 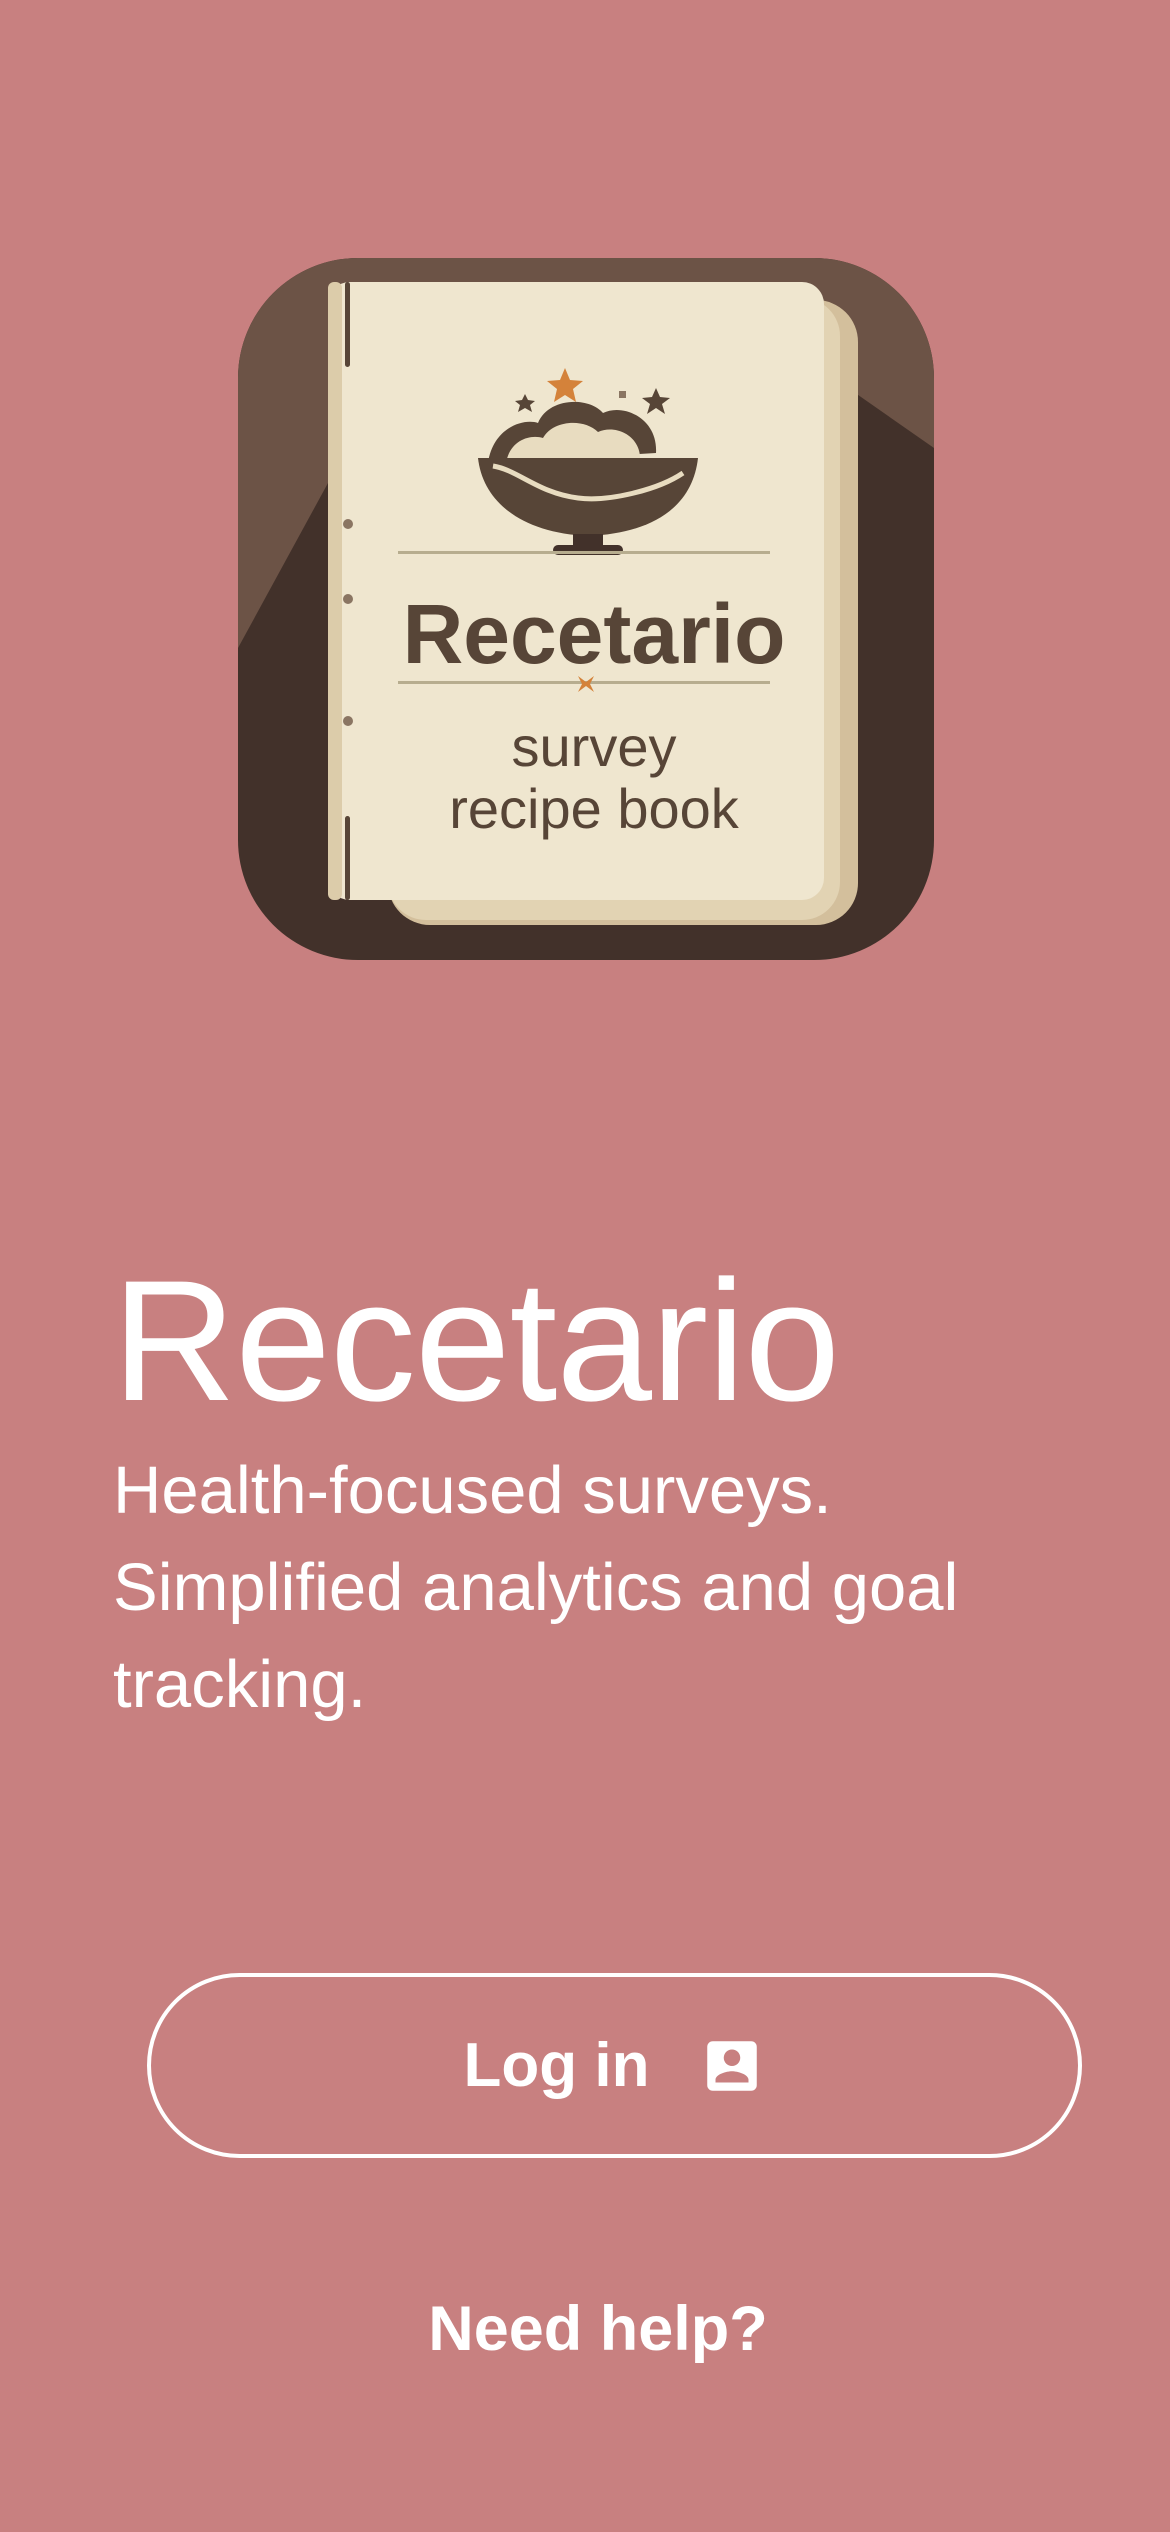 I want to click on logo-subtitle-line2: recipe book, so click(x=594, y=808).